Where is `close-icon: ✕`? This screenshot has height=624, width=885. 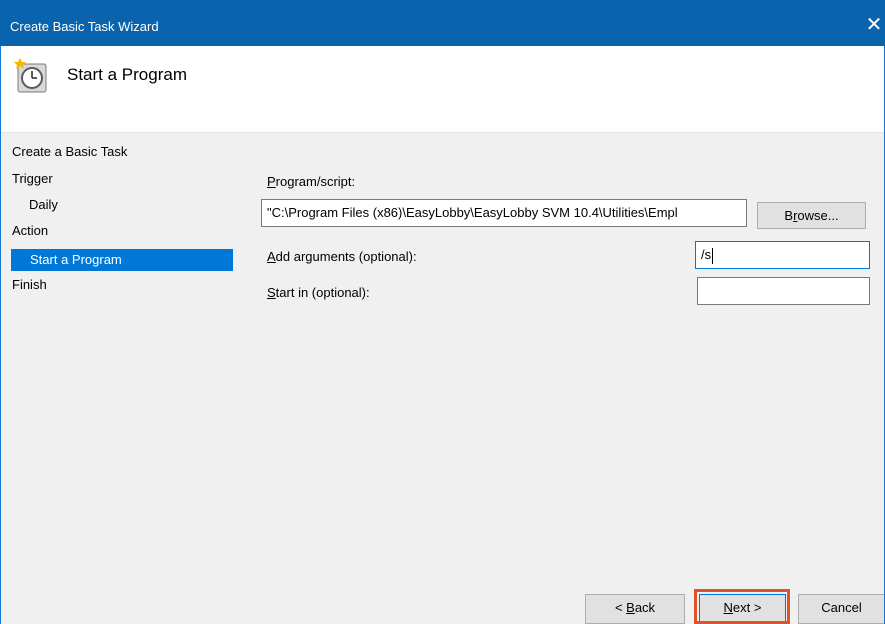 close-icon: ✕ is located at coordinates (874, 25).